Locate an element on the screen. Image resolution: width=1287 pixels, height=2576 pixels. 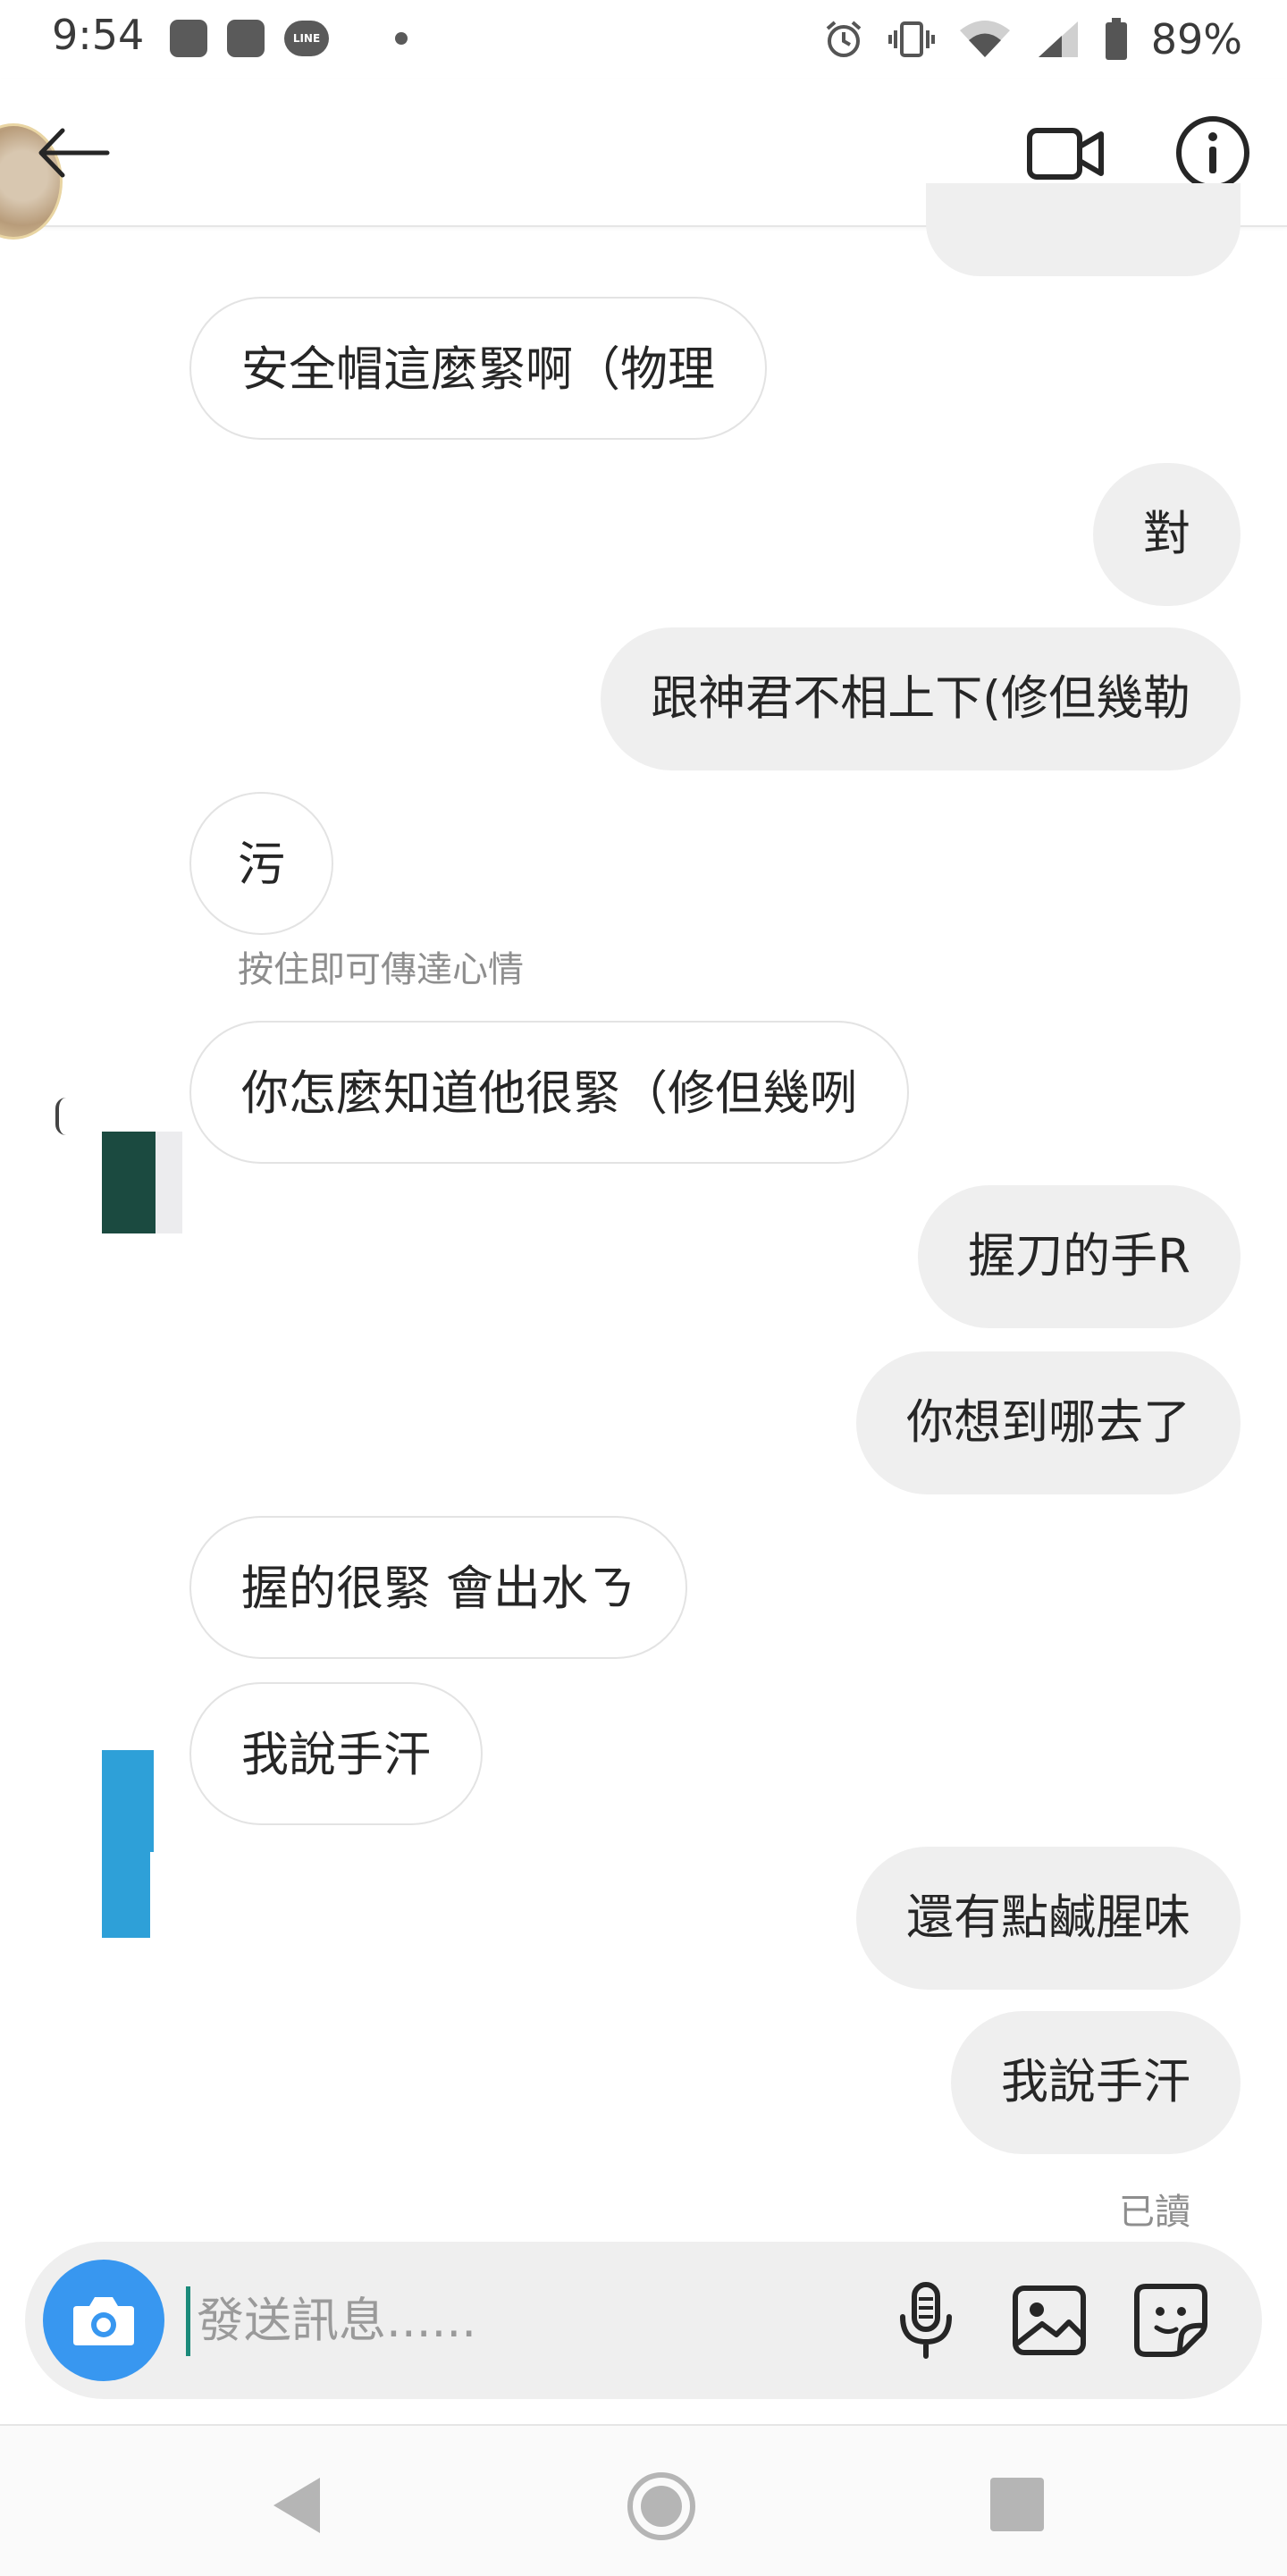
message-bubble-outgoing: 我說手汗 is located at coordinates (1096, 2083).